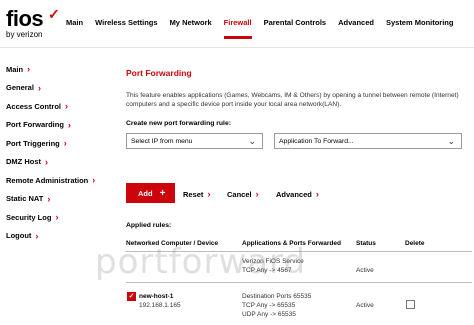  I want to click on watermark: portforward, so click(201, 262).